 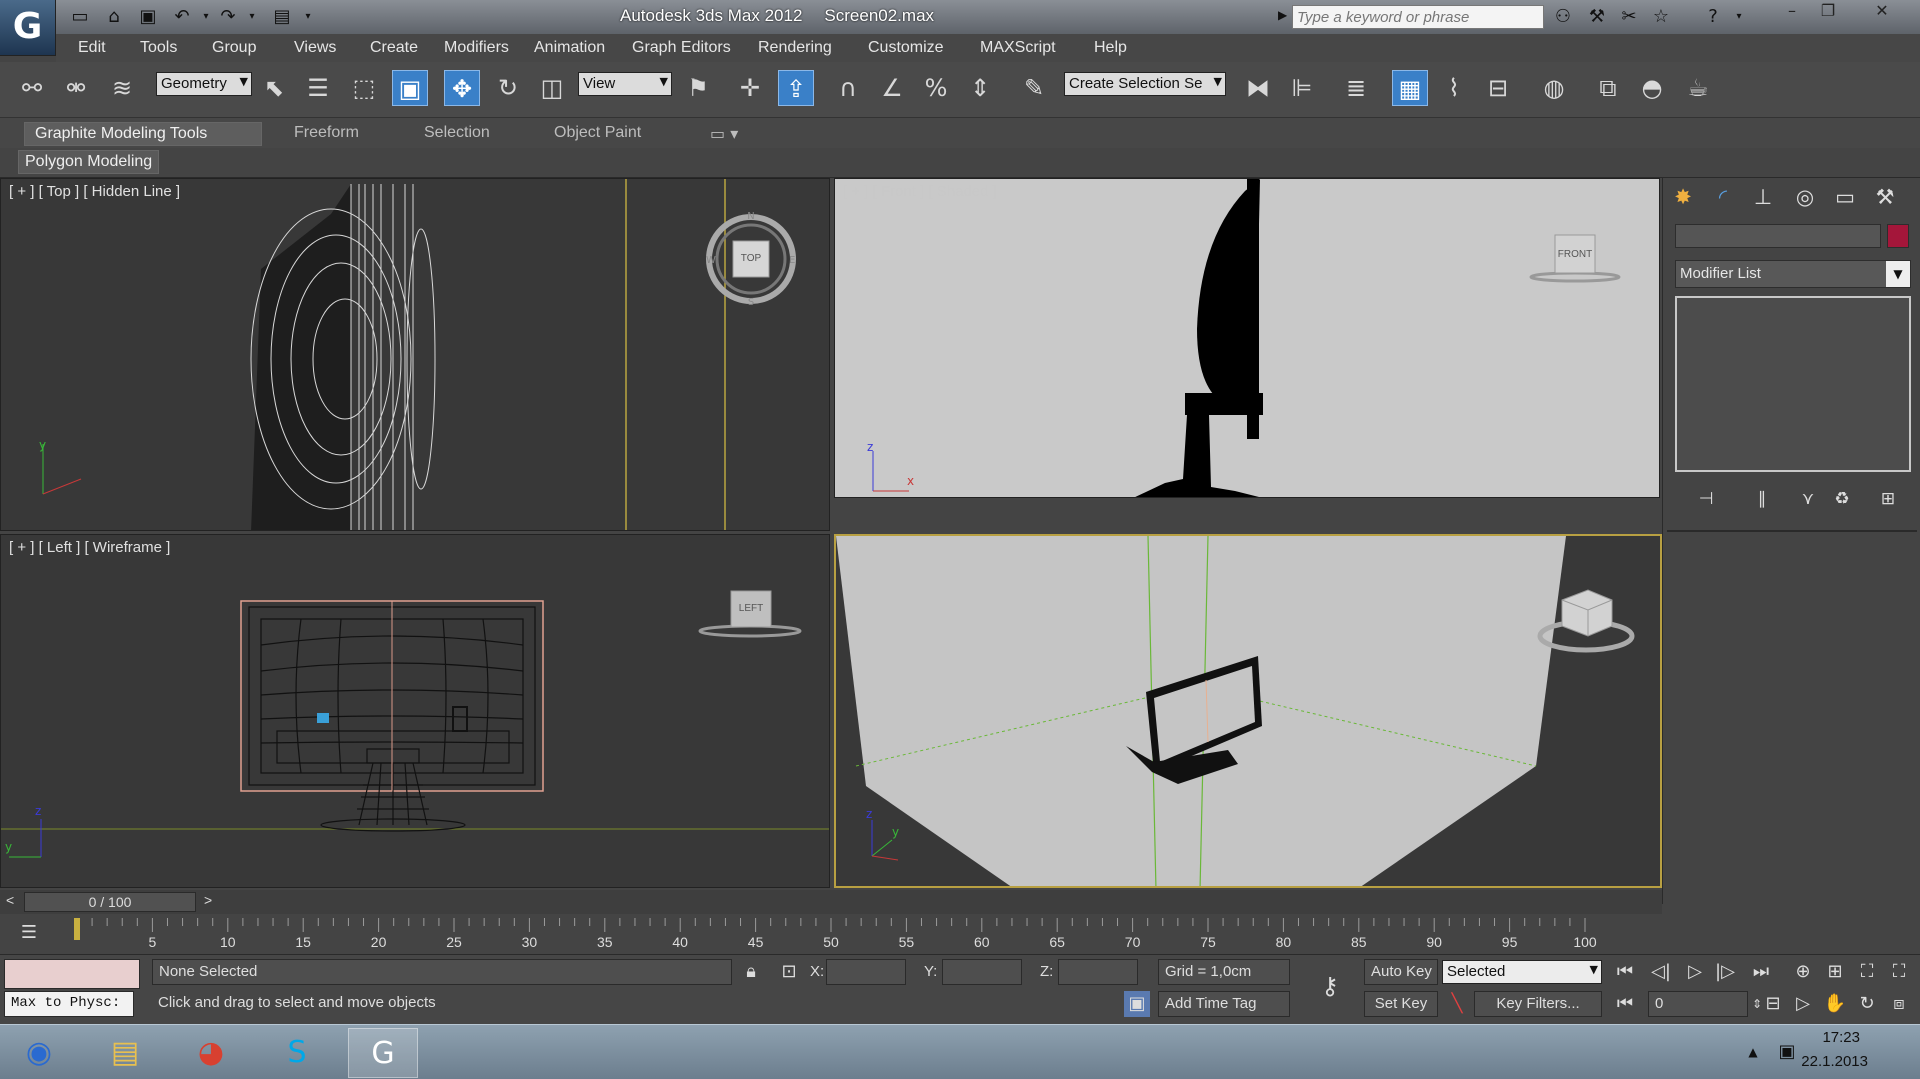 I want to click on snaps-toggle-icon: ∩, so click(x=848, y=88).